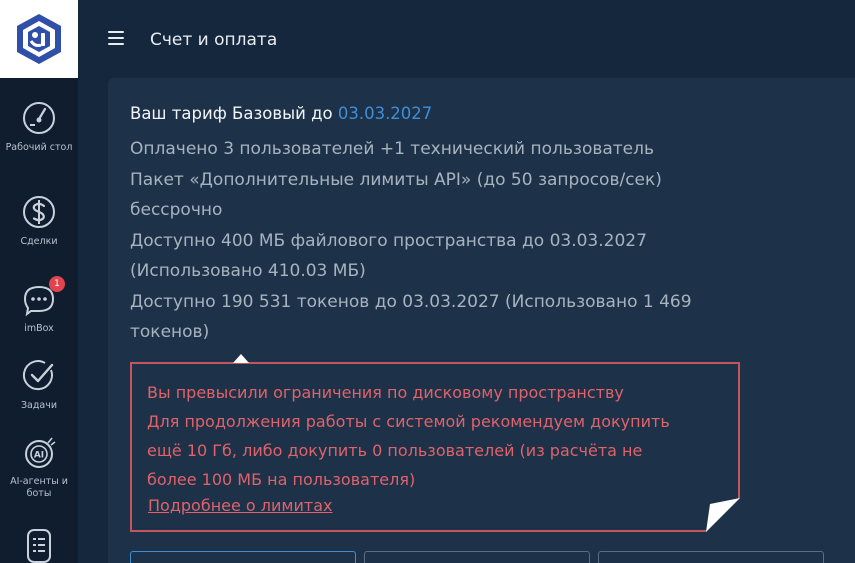 The width and height of the screenshot is (855, 563). What do you see at coordinates (116, 39) in the screenshot?
I see `menu-icon` at bounding box center [116, 39].